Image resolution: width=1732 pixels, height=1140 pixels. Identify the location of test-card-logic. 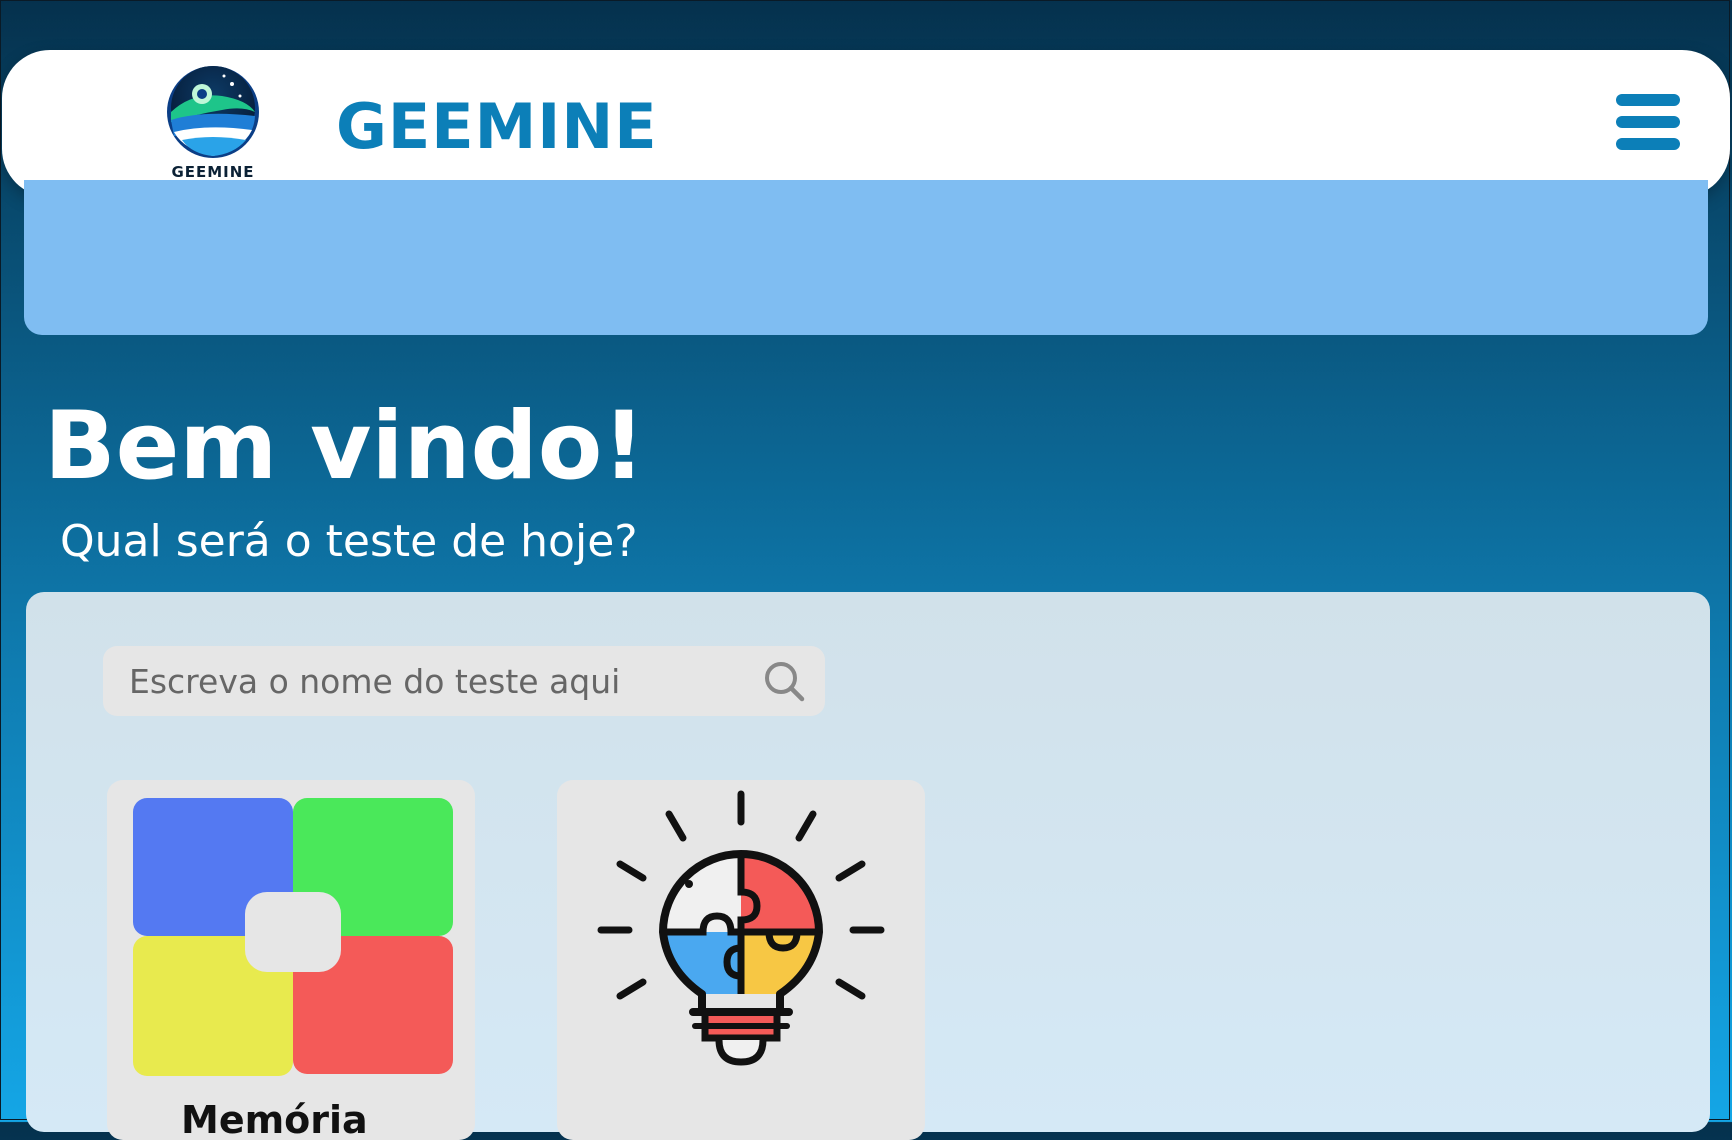
(741, 960).